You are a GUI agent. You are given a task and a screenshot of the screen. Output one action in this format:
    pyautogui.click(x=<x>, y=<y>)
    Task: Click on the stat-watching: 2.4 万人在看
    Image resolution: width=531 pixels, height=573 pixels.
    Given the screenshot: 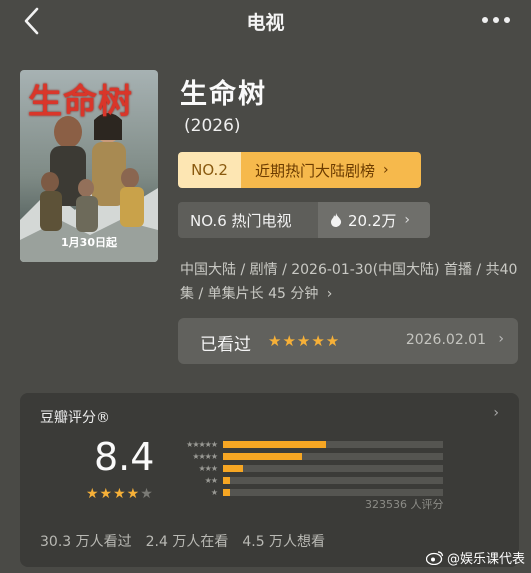 What is the action you would take?
    pyautogui.click(x=187, y=542)
    